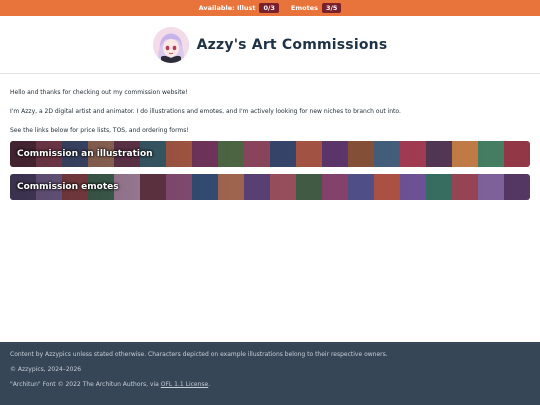  Describe the element at coordinates (68, 187) in the screenshot. I see `commission-emotes-label: Commission emotes` at that location.